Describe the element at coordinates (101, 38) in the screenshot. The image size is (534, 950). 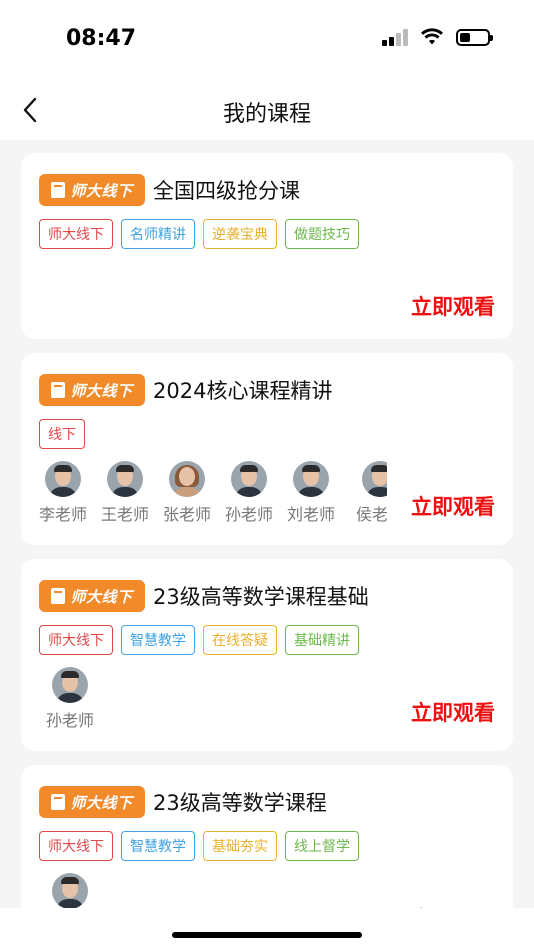
I see `status-time: 08:47` at that location.